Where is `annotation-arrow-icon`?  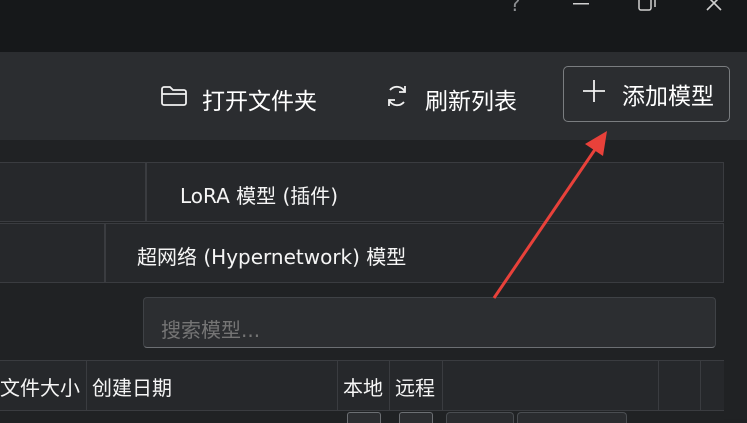 annotation-arrow-icon is located at coordinates (549, 215).